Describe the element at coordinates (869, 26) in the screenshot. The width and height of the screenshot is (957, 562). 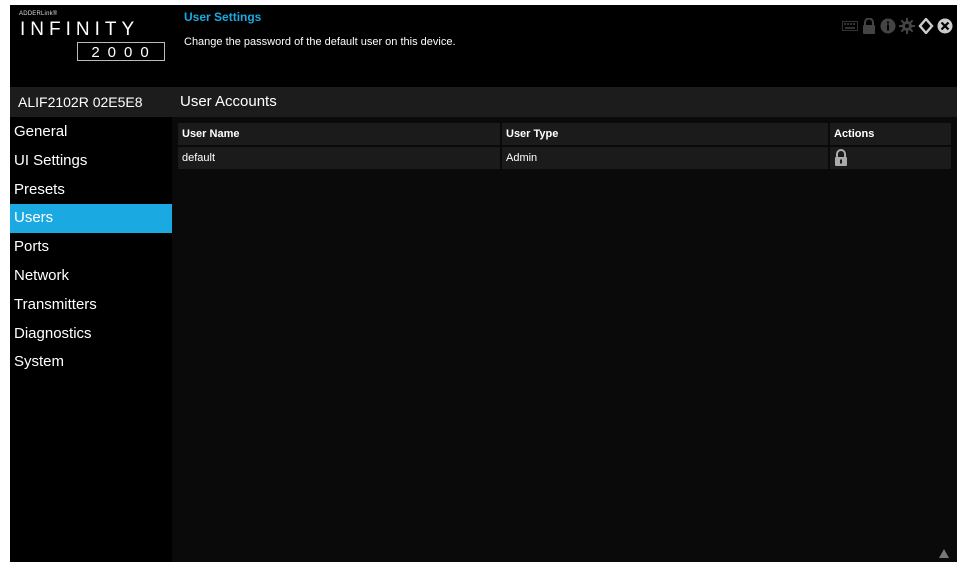
I see `lock-icon` at that location.